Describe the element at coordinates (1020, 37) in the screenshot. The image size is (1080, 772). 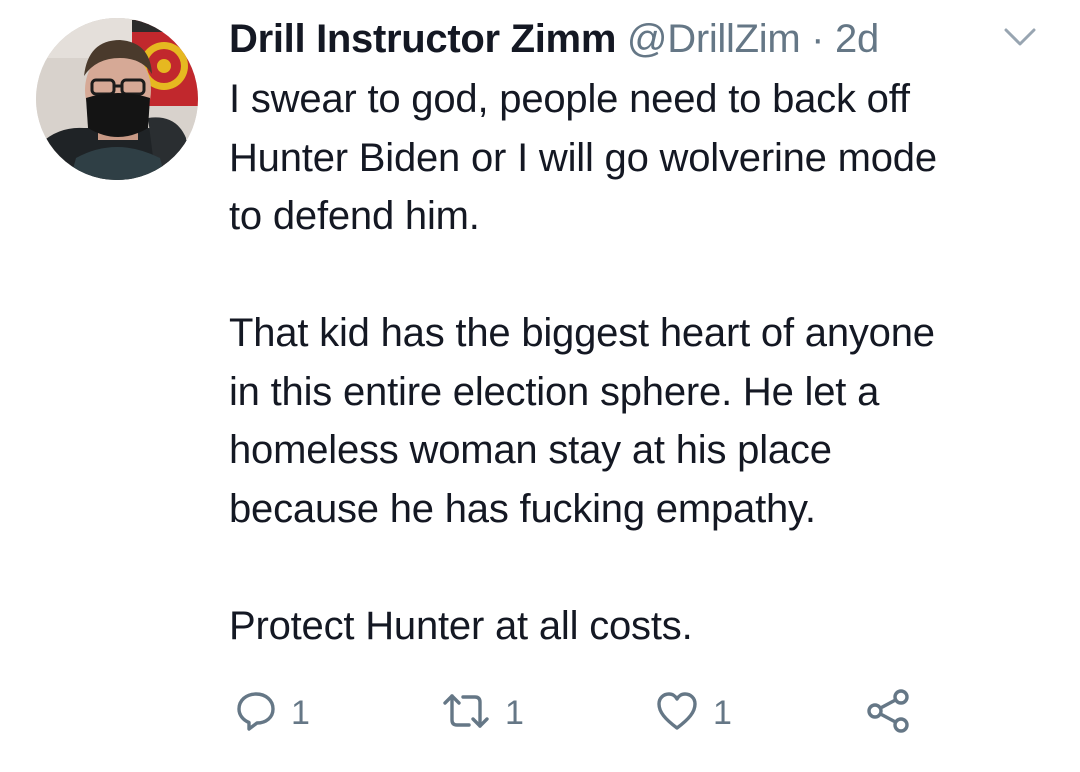
I see `chevron-down-icon` at that location.